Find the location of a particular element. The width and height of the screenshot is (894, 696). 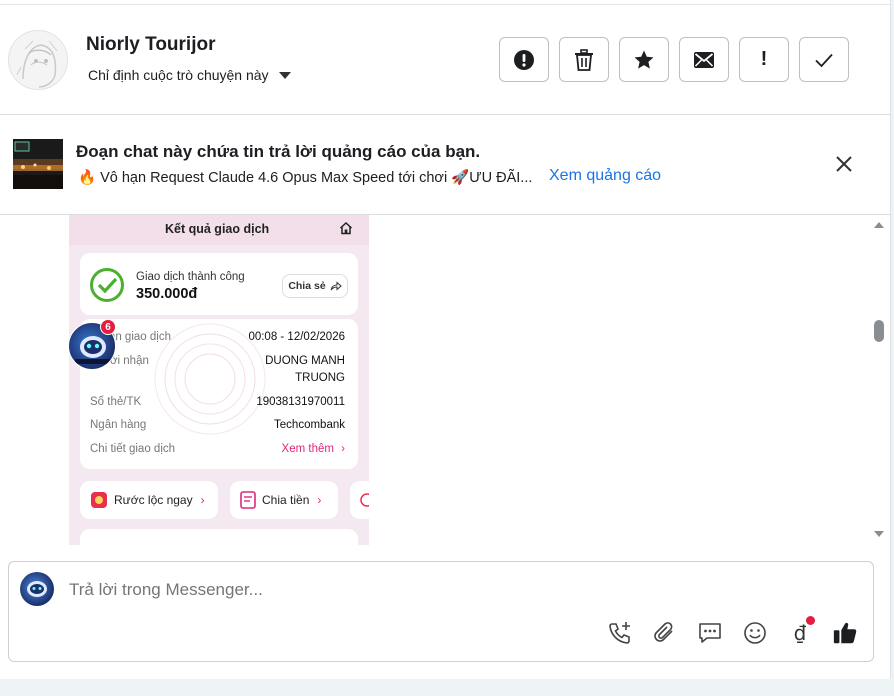

robot-mascot-icon is located at coordinates (37, 589).